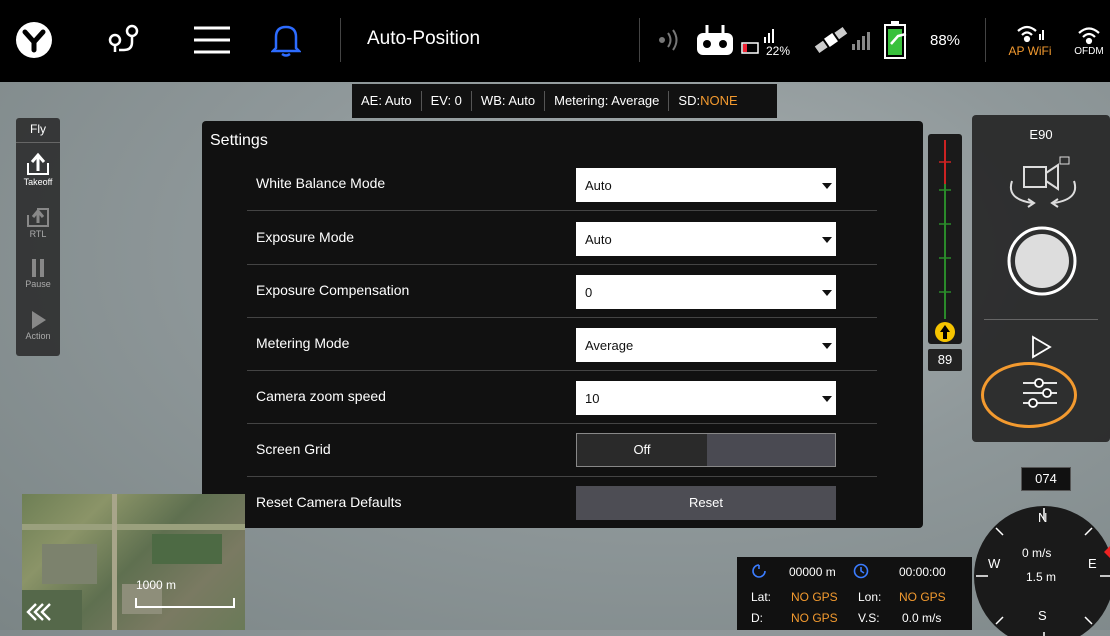 Image resolution: width=1110 pixels, height=636 pixels. What do you see at coordinates (38, 273) in the screenshot?
I see `pause-button: Pause` at bounding box center [38, 273].